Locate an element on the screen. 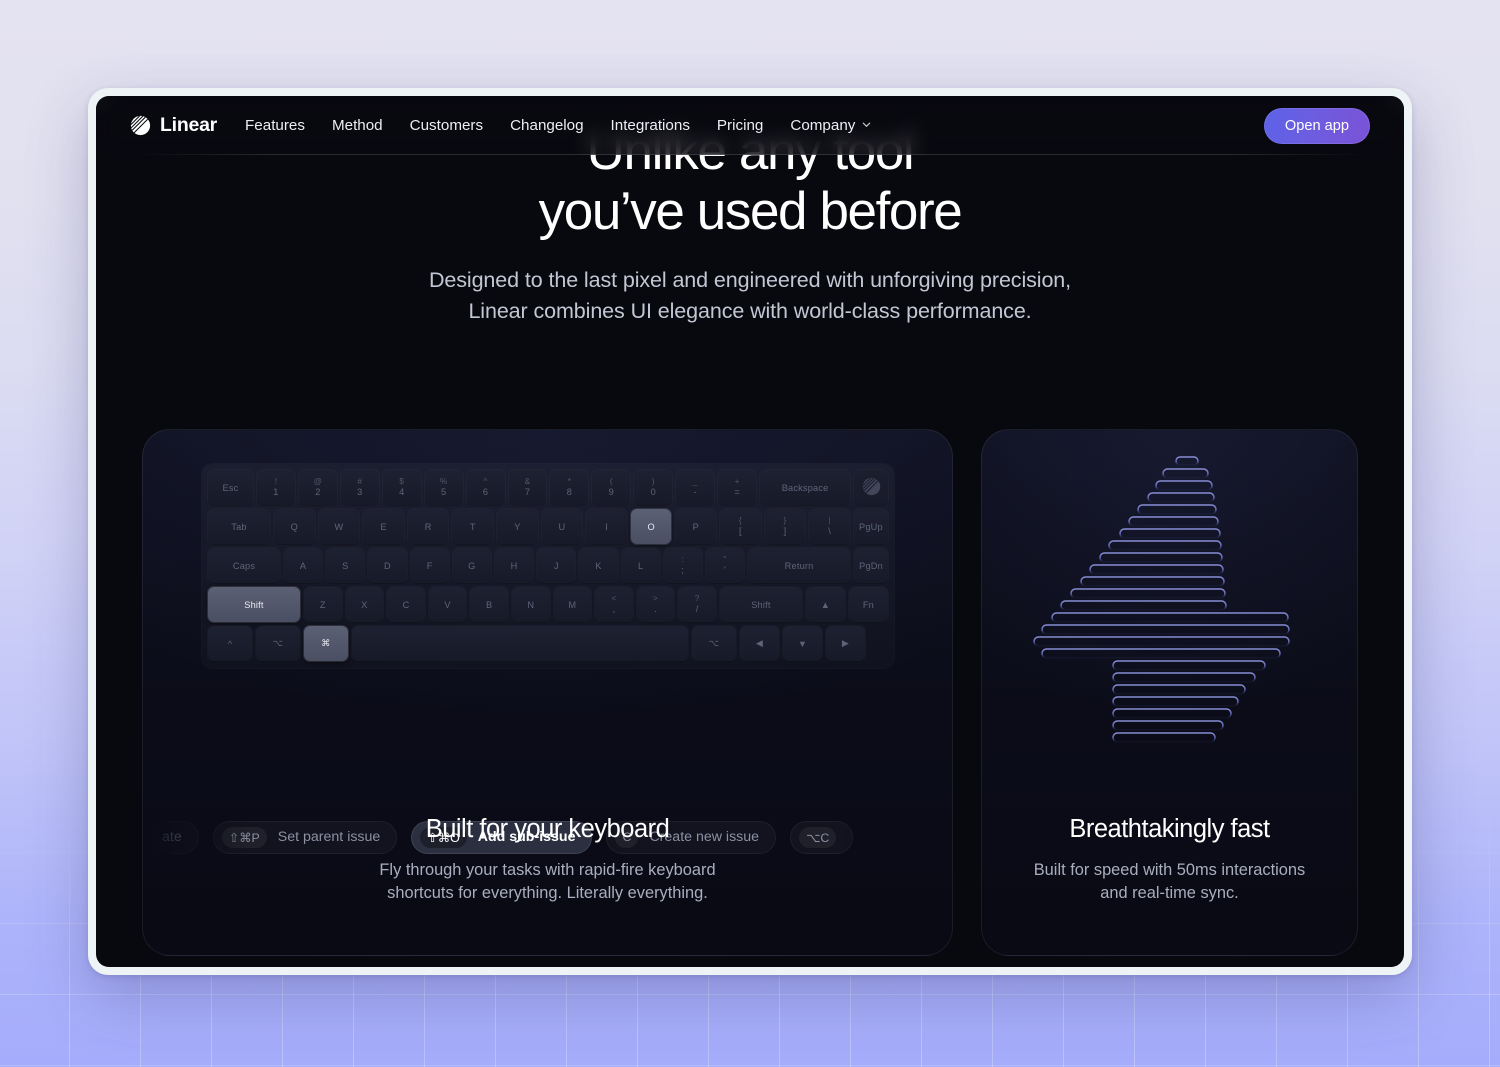 Image resolution: width=1500 pixels, height=1067 pixels. key-bottom-label: 7 is located at coordinates (527, 492).